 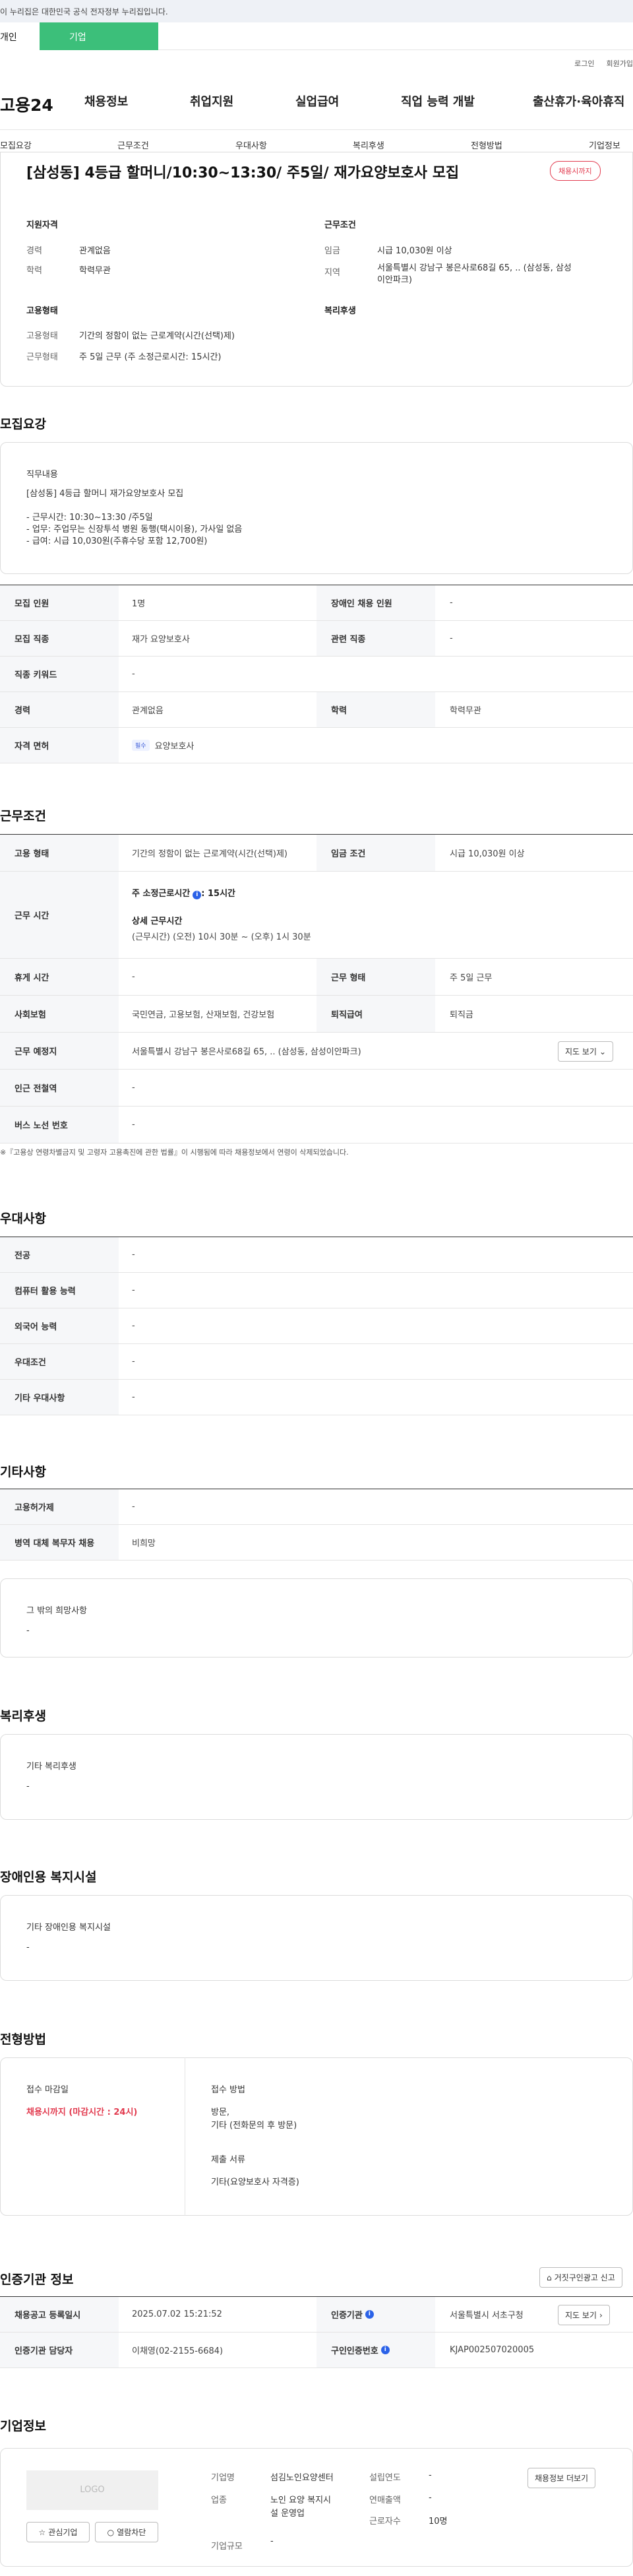 What do you see at coordinates (247, 1052) in the screenshot?
I see `place-value: 서울특별시 강남구 봉은사로68길 65, .. (삼성동, 삼성이안파크)` at bounding box center [247, 1052].